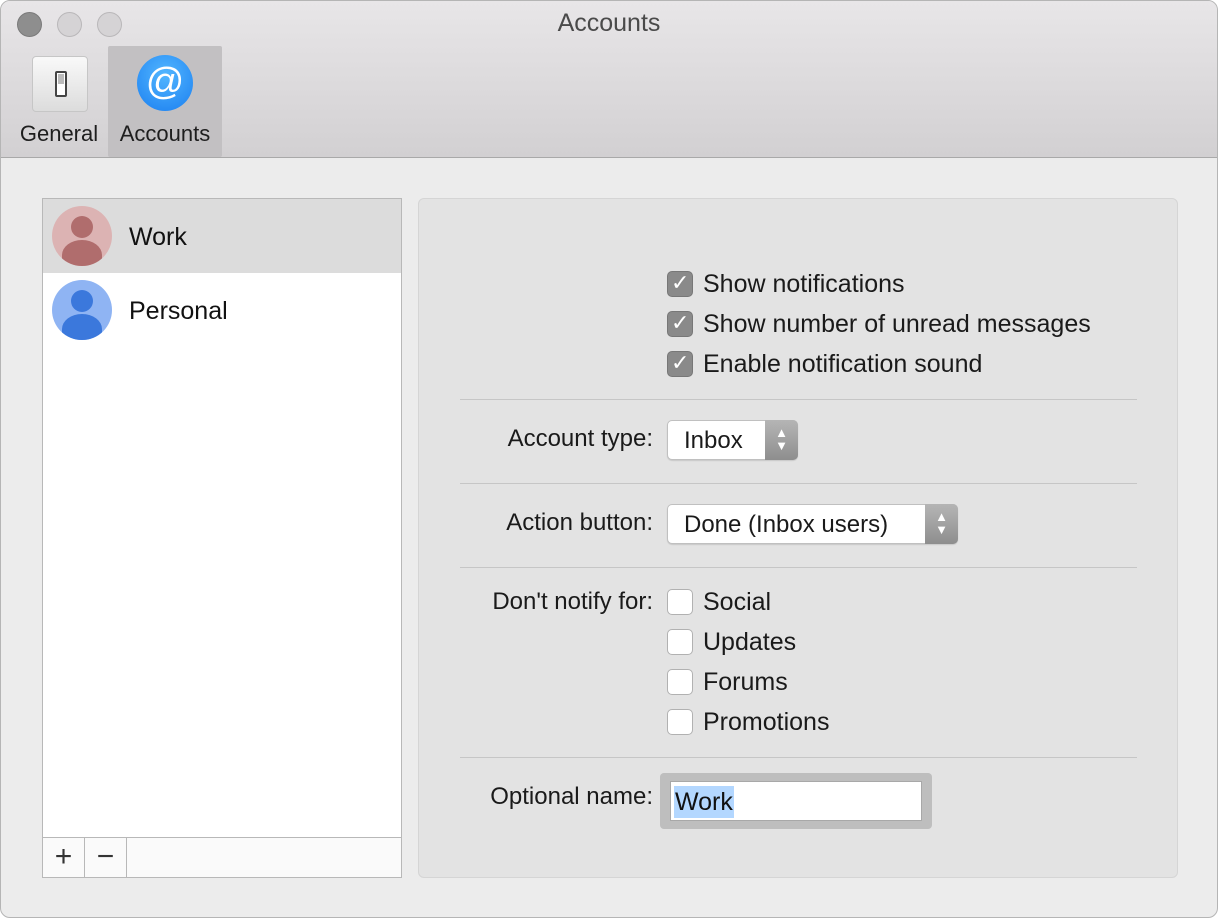 This screenshot has height=918, width=1218. Describe the element at coordinates (178, 311) in the screenshot. I see `account-name: Personal` at that location.